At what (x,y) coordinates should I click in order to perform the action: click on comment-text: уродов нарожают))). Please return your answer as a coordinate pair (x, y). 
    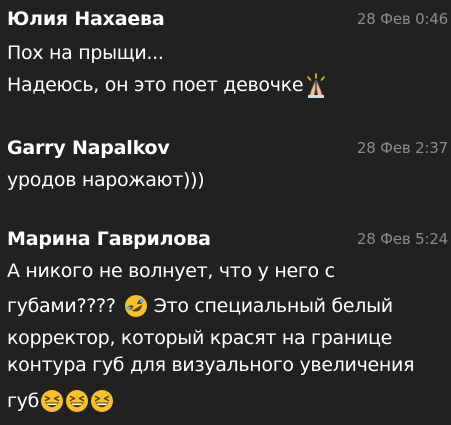
    Looking at the image, I should click on (106, 180).